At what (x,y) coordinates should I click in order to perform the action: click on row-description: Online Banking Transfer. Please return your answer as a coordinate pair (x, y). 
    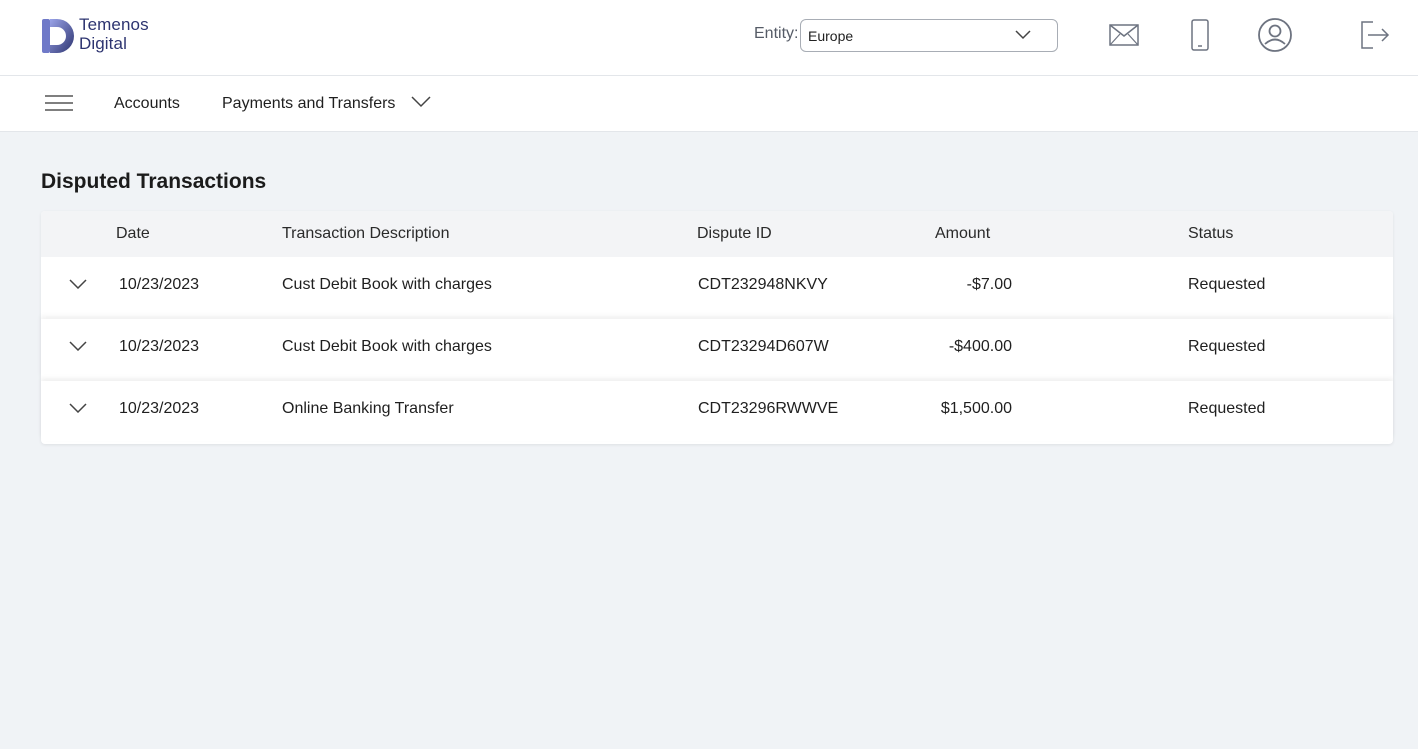
    Looking at the image, I should click on (368, 408).